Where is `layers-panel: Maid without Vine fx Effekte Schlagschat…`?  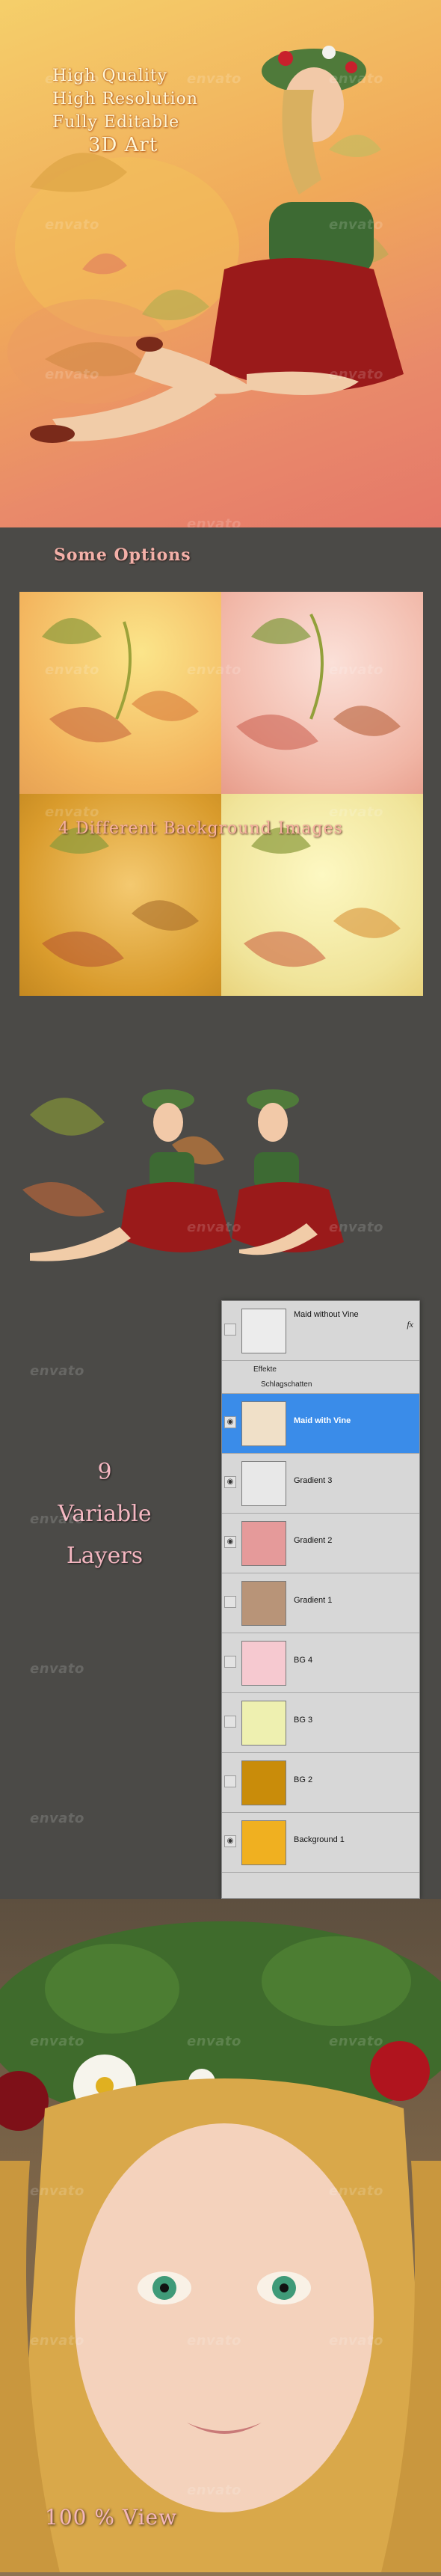 layers-panel: Maid without Vine fx Effekte Schlagschat… is located at coordinates (320, 1600).